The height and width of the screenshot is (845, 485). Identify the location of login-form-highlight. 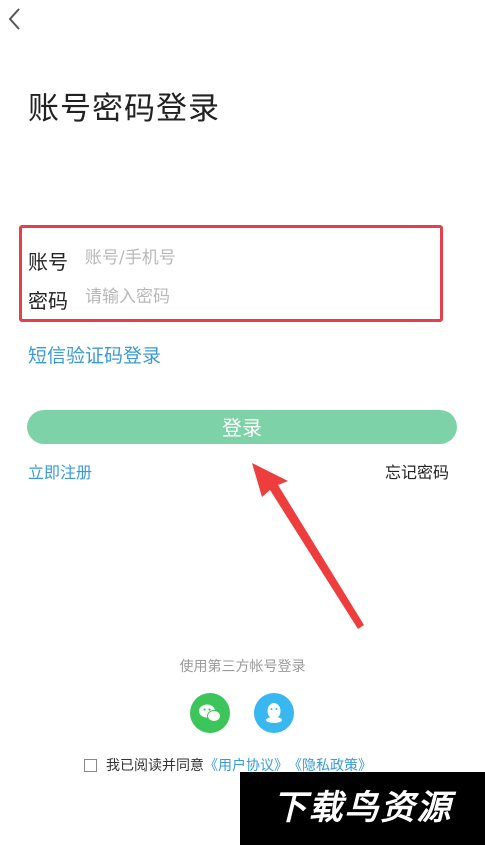
(231, 273).